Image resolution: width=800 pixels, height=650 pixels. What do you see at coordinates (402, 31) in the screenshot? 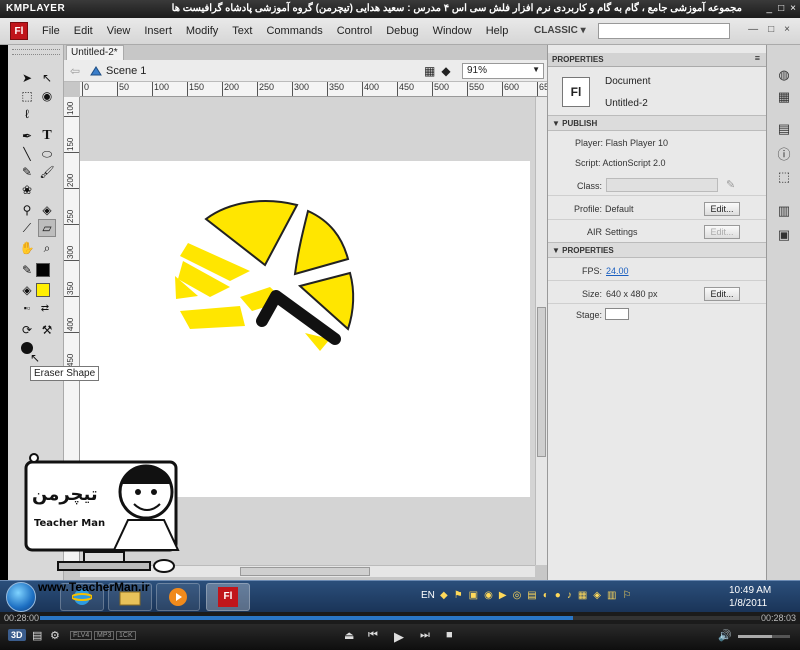
I see `menu-debug: Debug` at bounding box center [402, 31].